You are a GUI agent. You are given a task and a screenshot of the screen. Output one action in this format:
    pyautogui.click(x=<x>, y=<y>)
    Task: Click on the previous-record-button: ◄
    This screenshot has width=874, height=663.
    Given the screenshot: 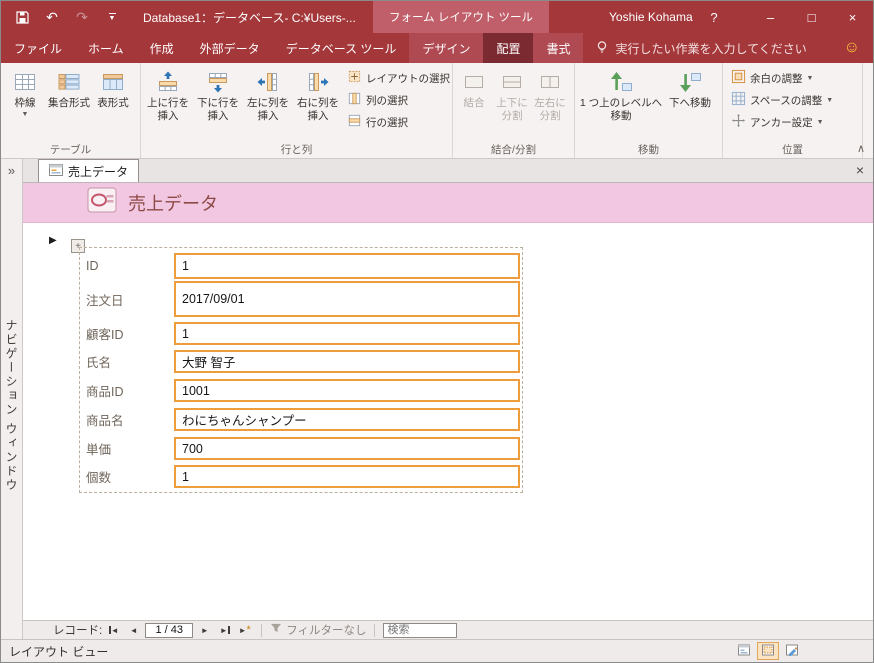 What is the action you would take?
    pyautogui.click(x=133, y=630)
    